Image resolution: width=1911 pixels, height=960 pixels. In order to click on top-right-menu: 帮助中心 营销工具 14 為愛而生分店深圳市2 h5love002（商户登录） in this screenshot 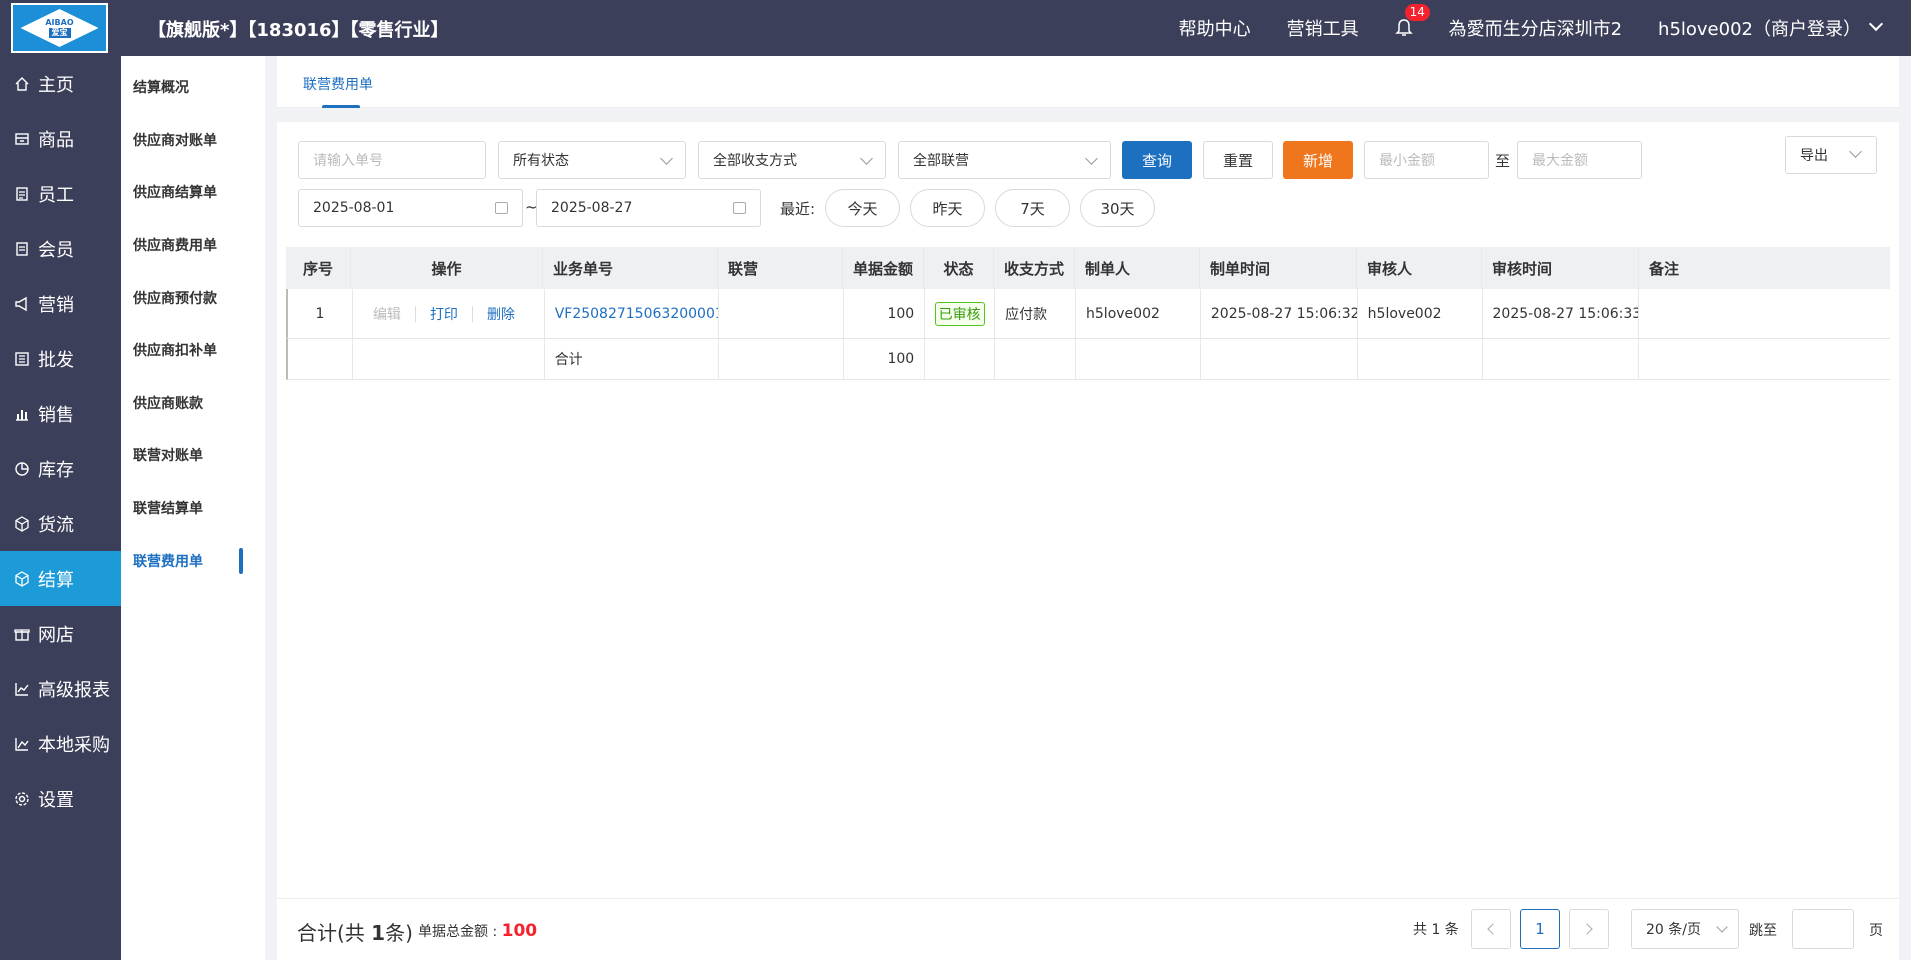, I will do `click(1513, 28)`.